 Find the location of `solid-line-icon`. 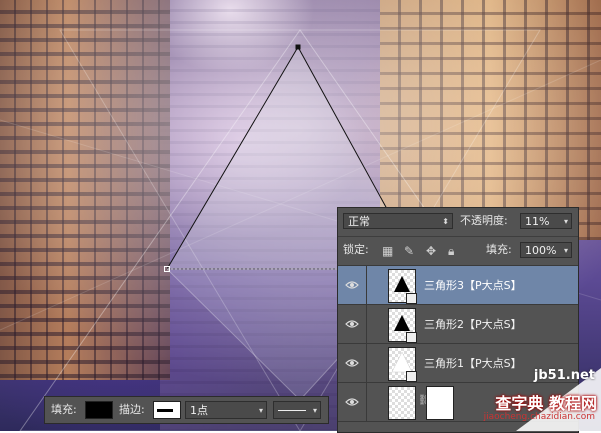

solid-line-icon is located at coordinates (292, 410).